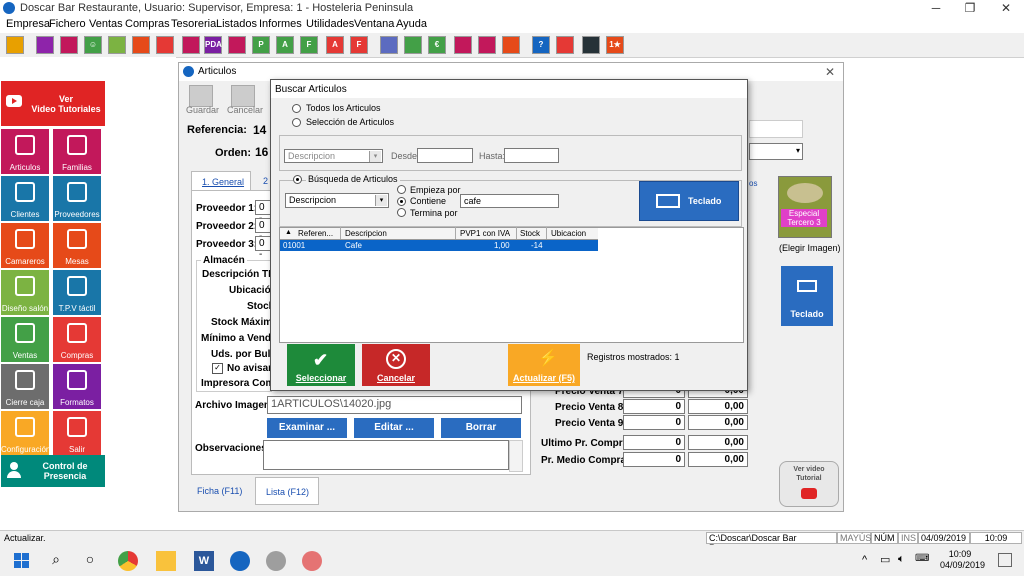  Describe the element at coordinates (25, 198) in the screenshot. I see `sidebar-item-clients: Clientes` at that location.